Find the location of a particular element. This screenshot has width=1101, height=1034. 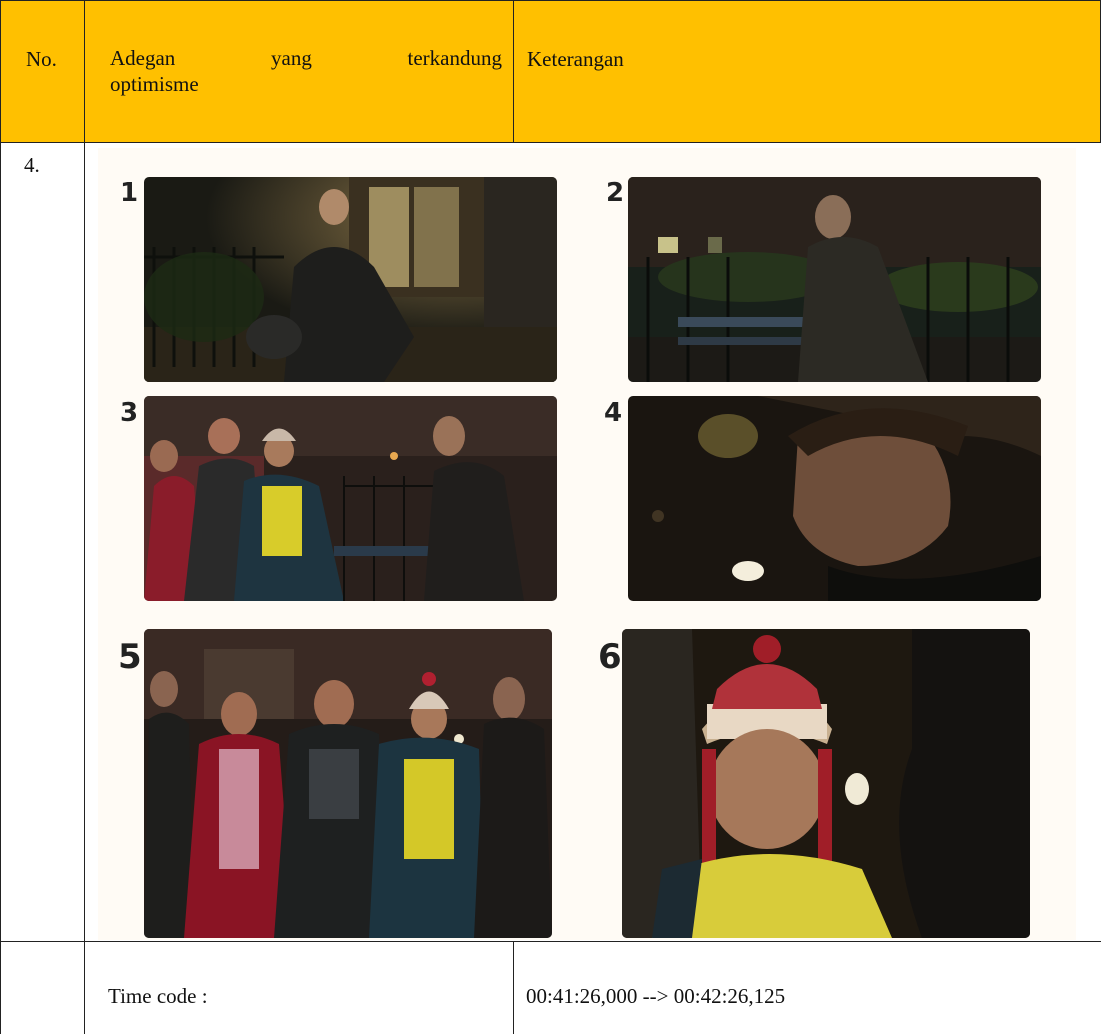

table-top-border is located at coordinates (550, 0).